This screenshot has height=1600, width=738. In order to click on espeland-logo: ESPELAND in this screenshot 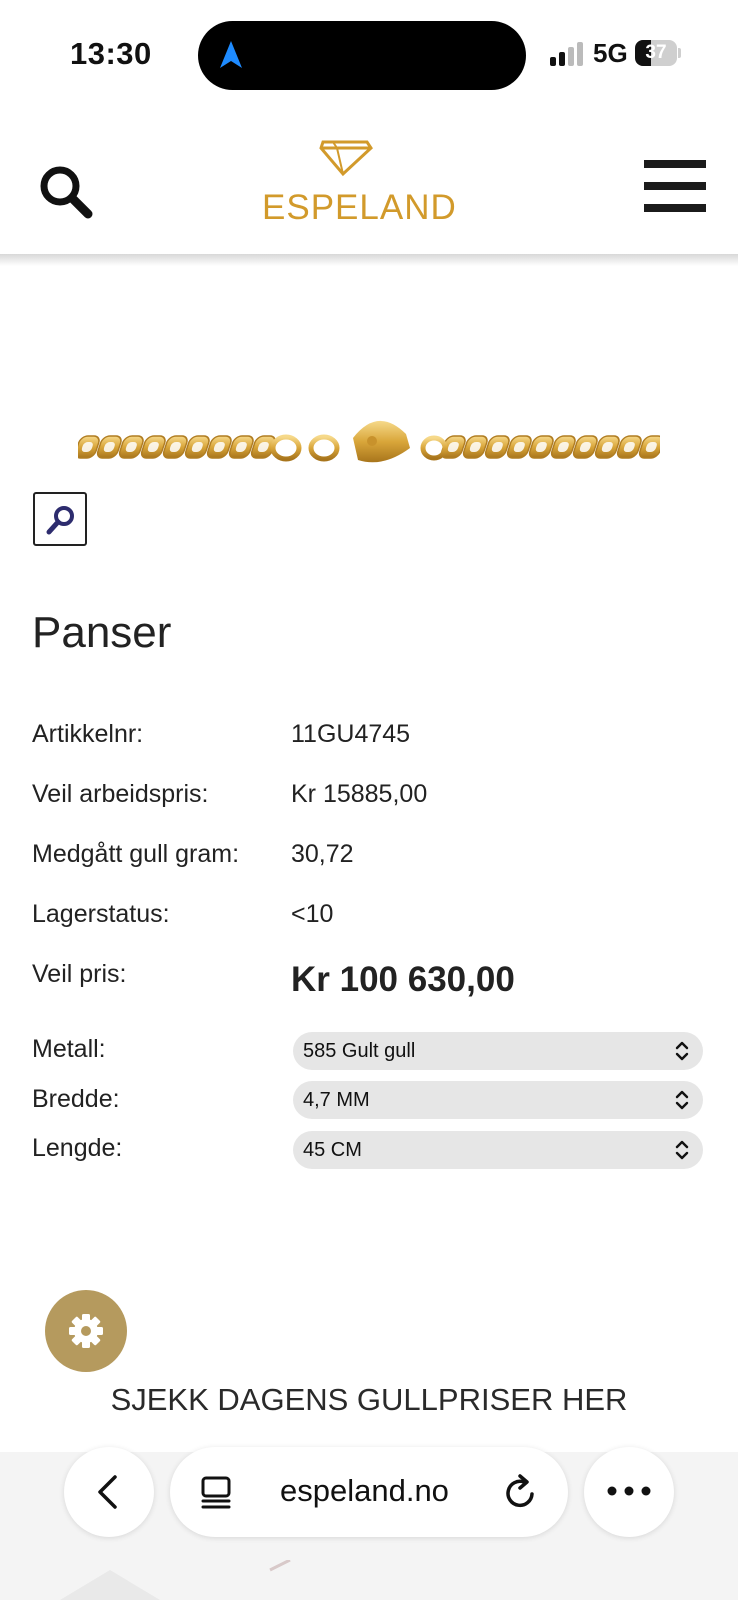, I will do `click(359, 183)`.